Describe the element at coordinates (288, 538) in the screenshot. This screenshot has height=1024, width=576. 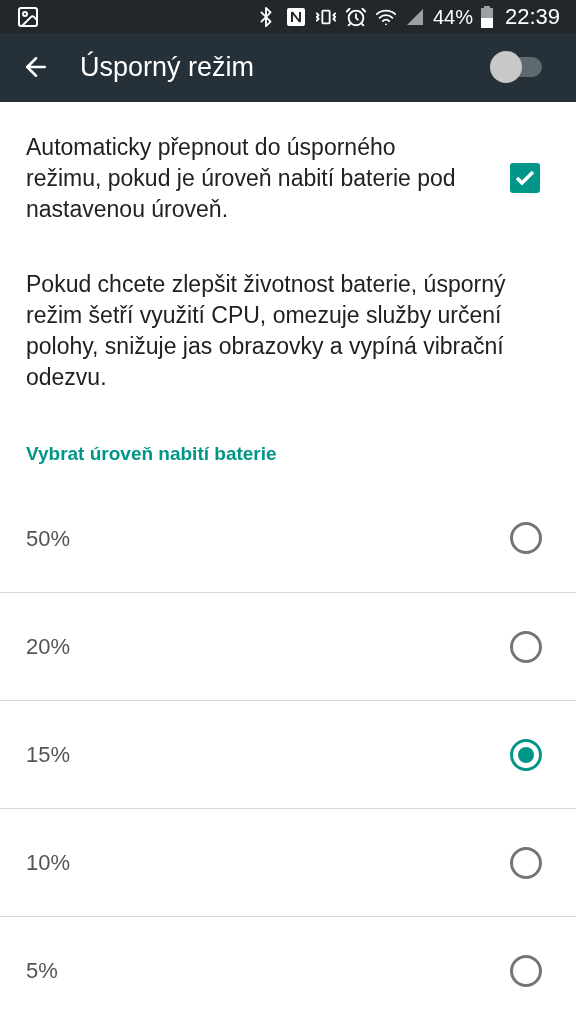
I see `radio-option: 50%` at that location.